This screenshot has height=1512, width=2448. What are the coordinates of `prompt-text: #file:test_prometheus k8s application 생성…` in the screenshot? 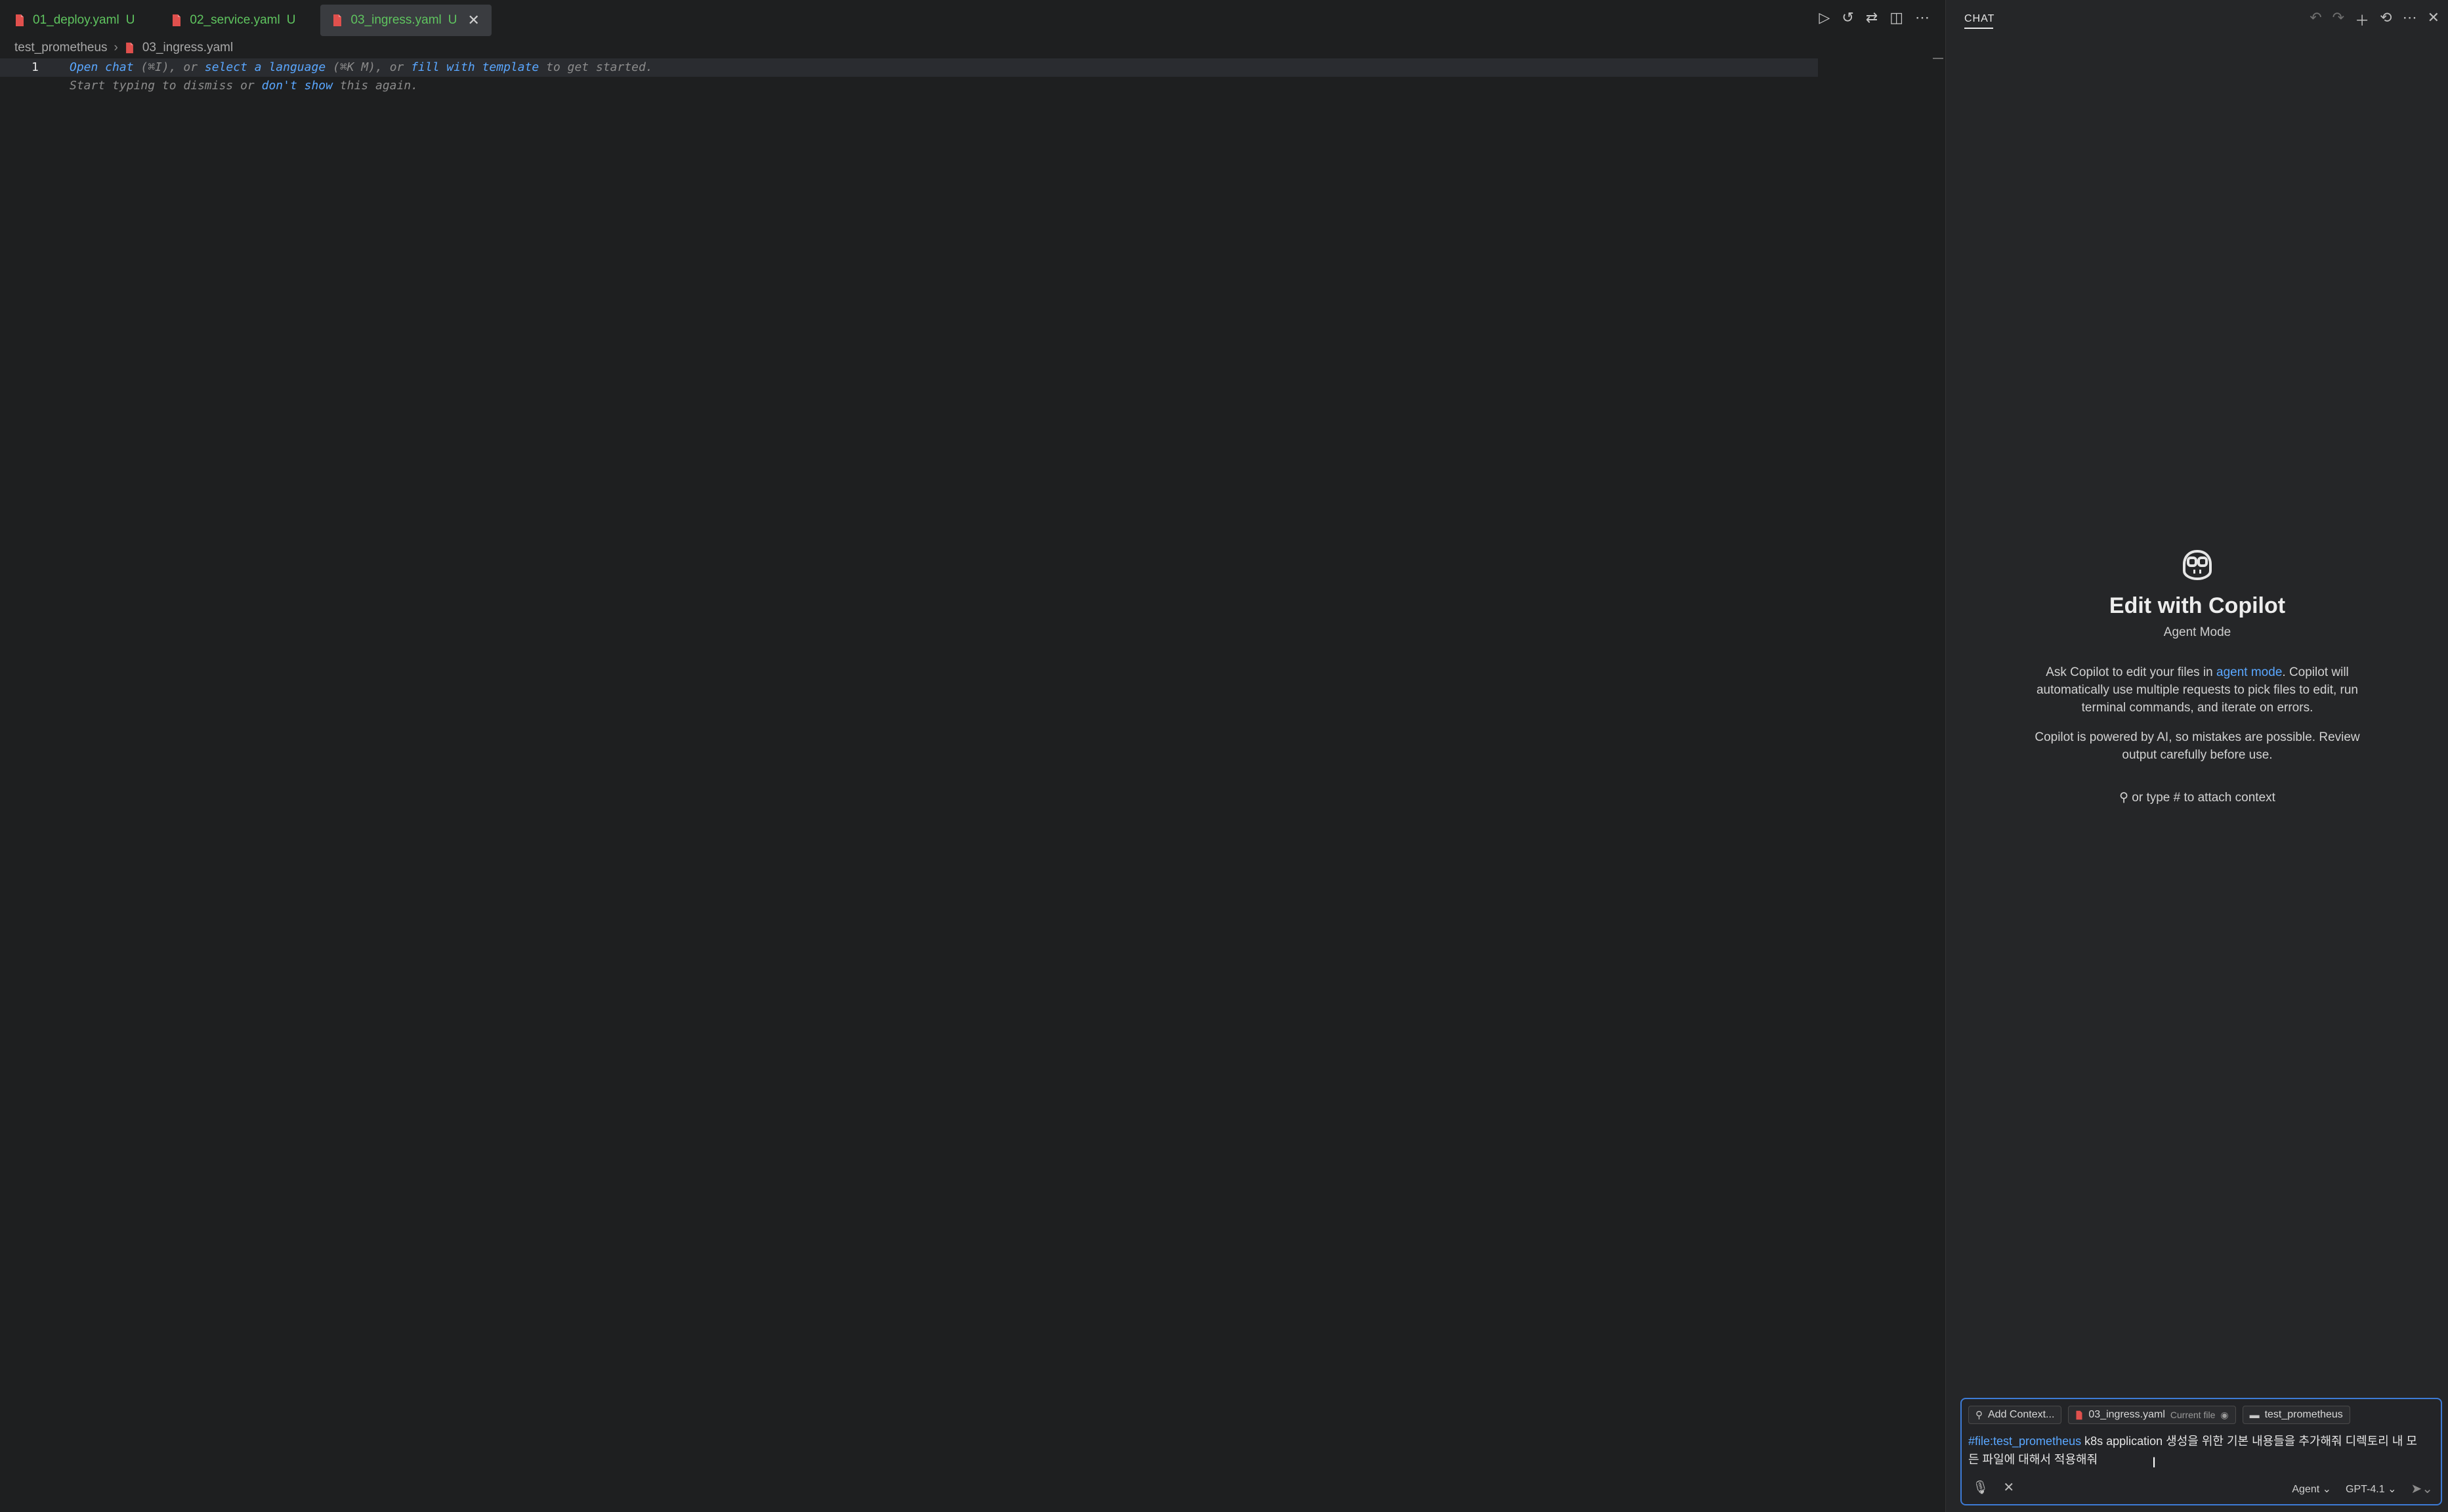 It's located at (2198, 1450).